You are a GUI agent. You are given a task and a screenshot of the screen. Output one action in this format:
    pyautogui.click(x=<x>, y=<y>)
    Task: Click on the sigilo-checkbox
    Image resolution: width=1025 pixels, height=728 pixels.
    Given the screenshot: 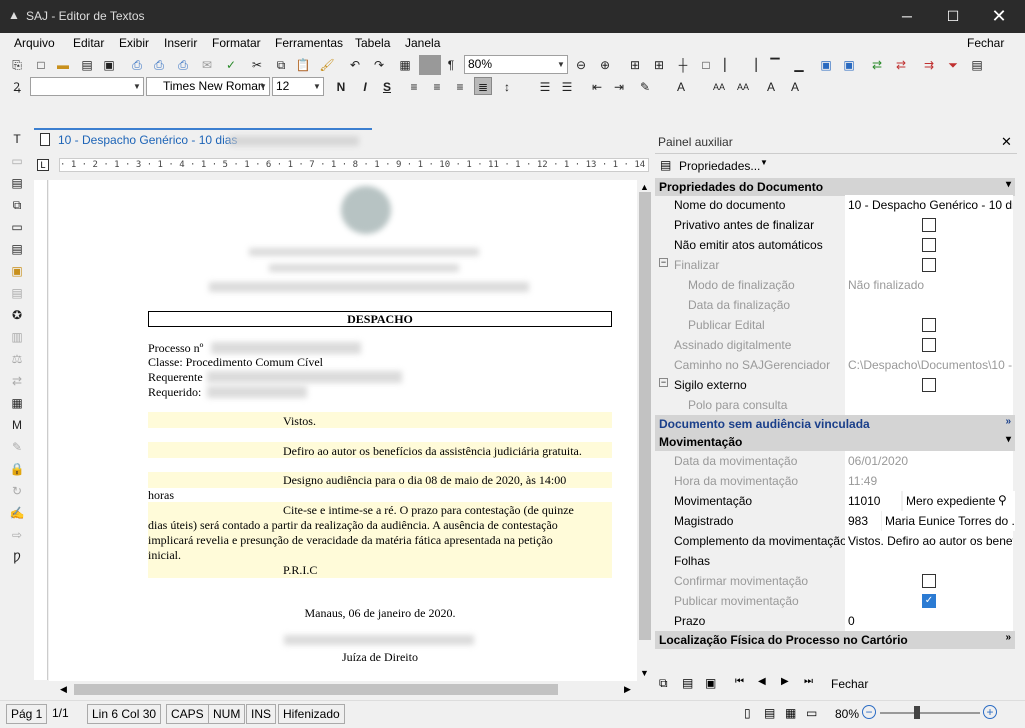 What is the action you would take?
    pyautogui.click(x=929, y=385)
    